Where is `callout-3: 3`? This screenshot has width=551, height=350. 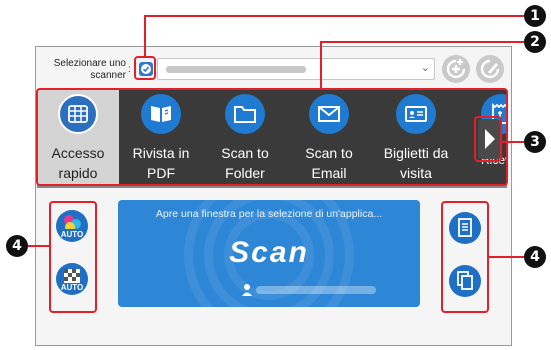 callout-3: 3 is located at coordinates (535, 142).